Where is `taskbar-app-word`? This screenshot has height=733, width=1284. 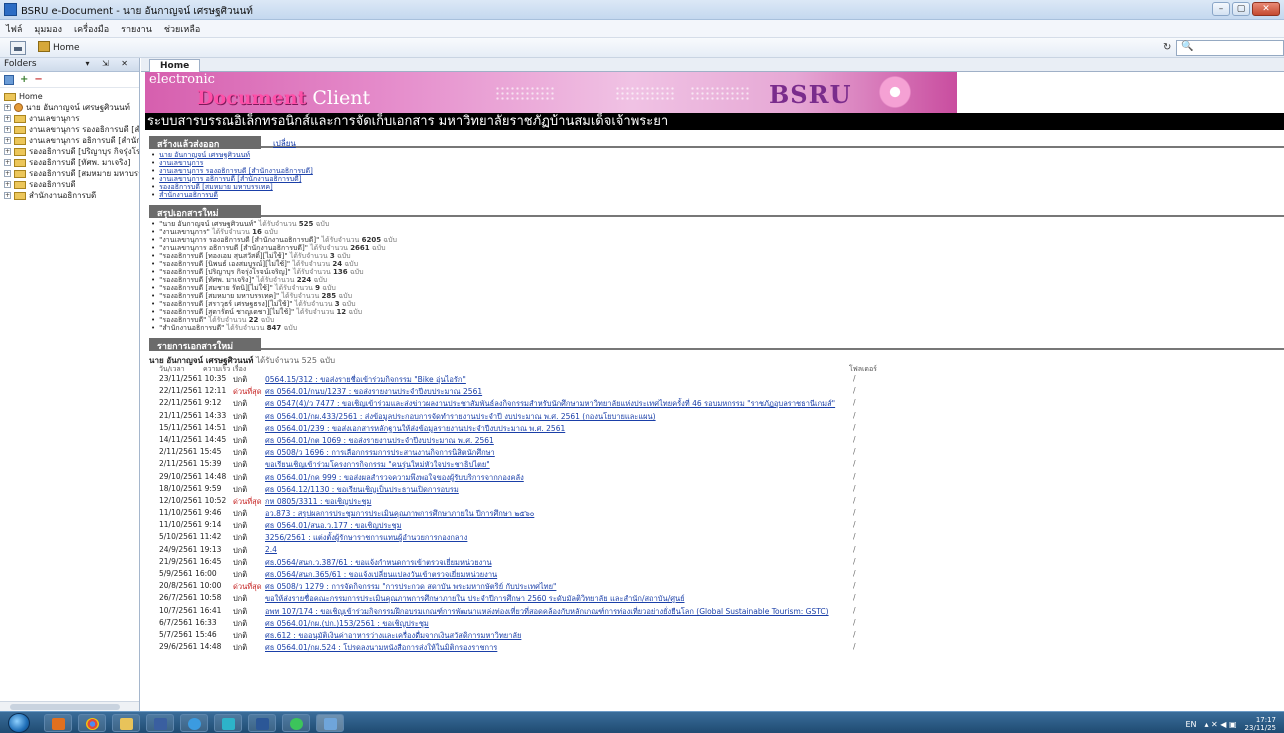 taskbar-app-word is located at coordinates (262, 723).